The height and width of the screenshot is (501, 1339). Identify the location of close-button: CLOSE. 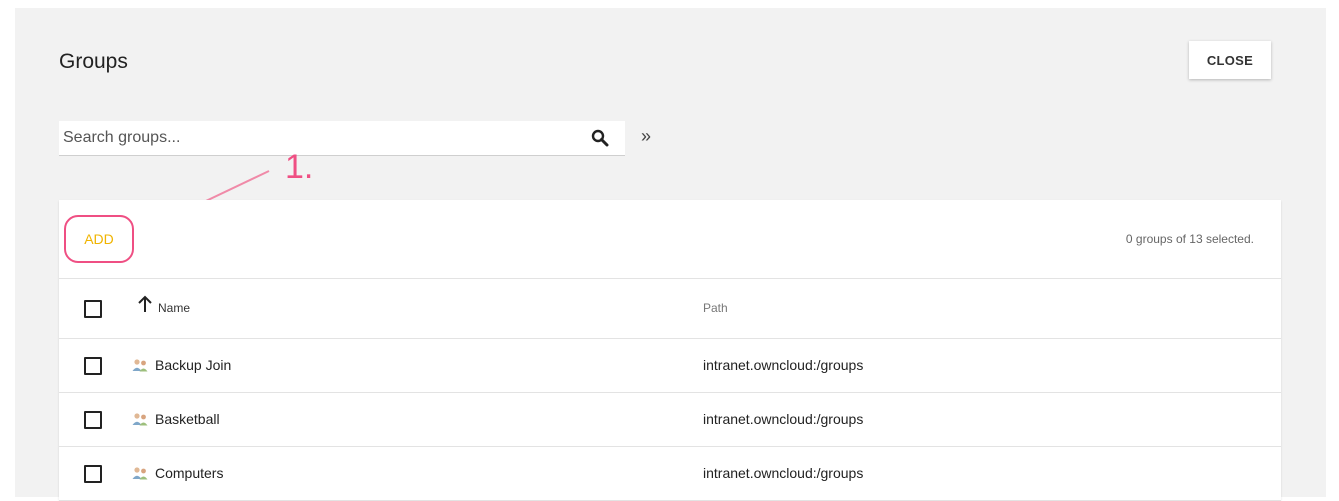
(1230, 60).